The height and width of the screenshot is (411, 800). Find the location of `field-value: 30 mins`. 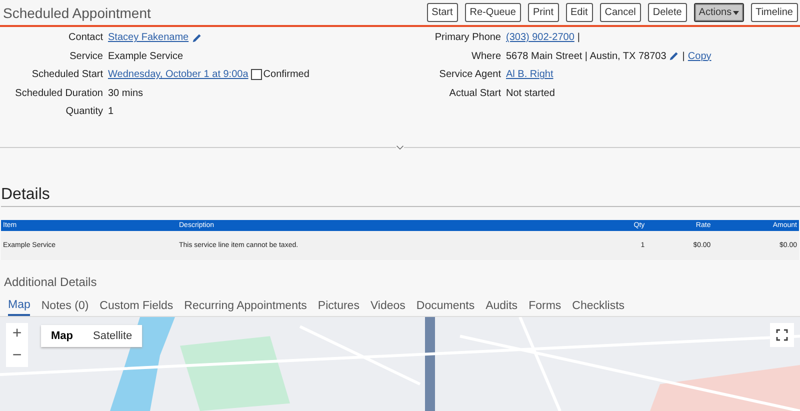

field-value: 30 mins is located at coordinates (126, 93).